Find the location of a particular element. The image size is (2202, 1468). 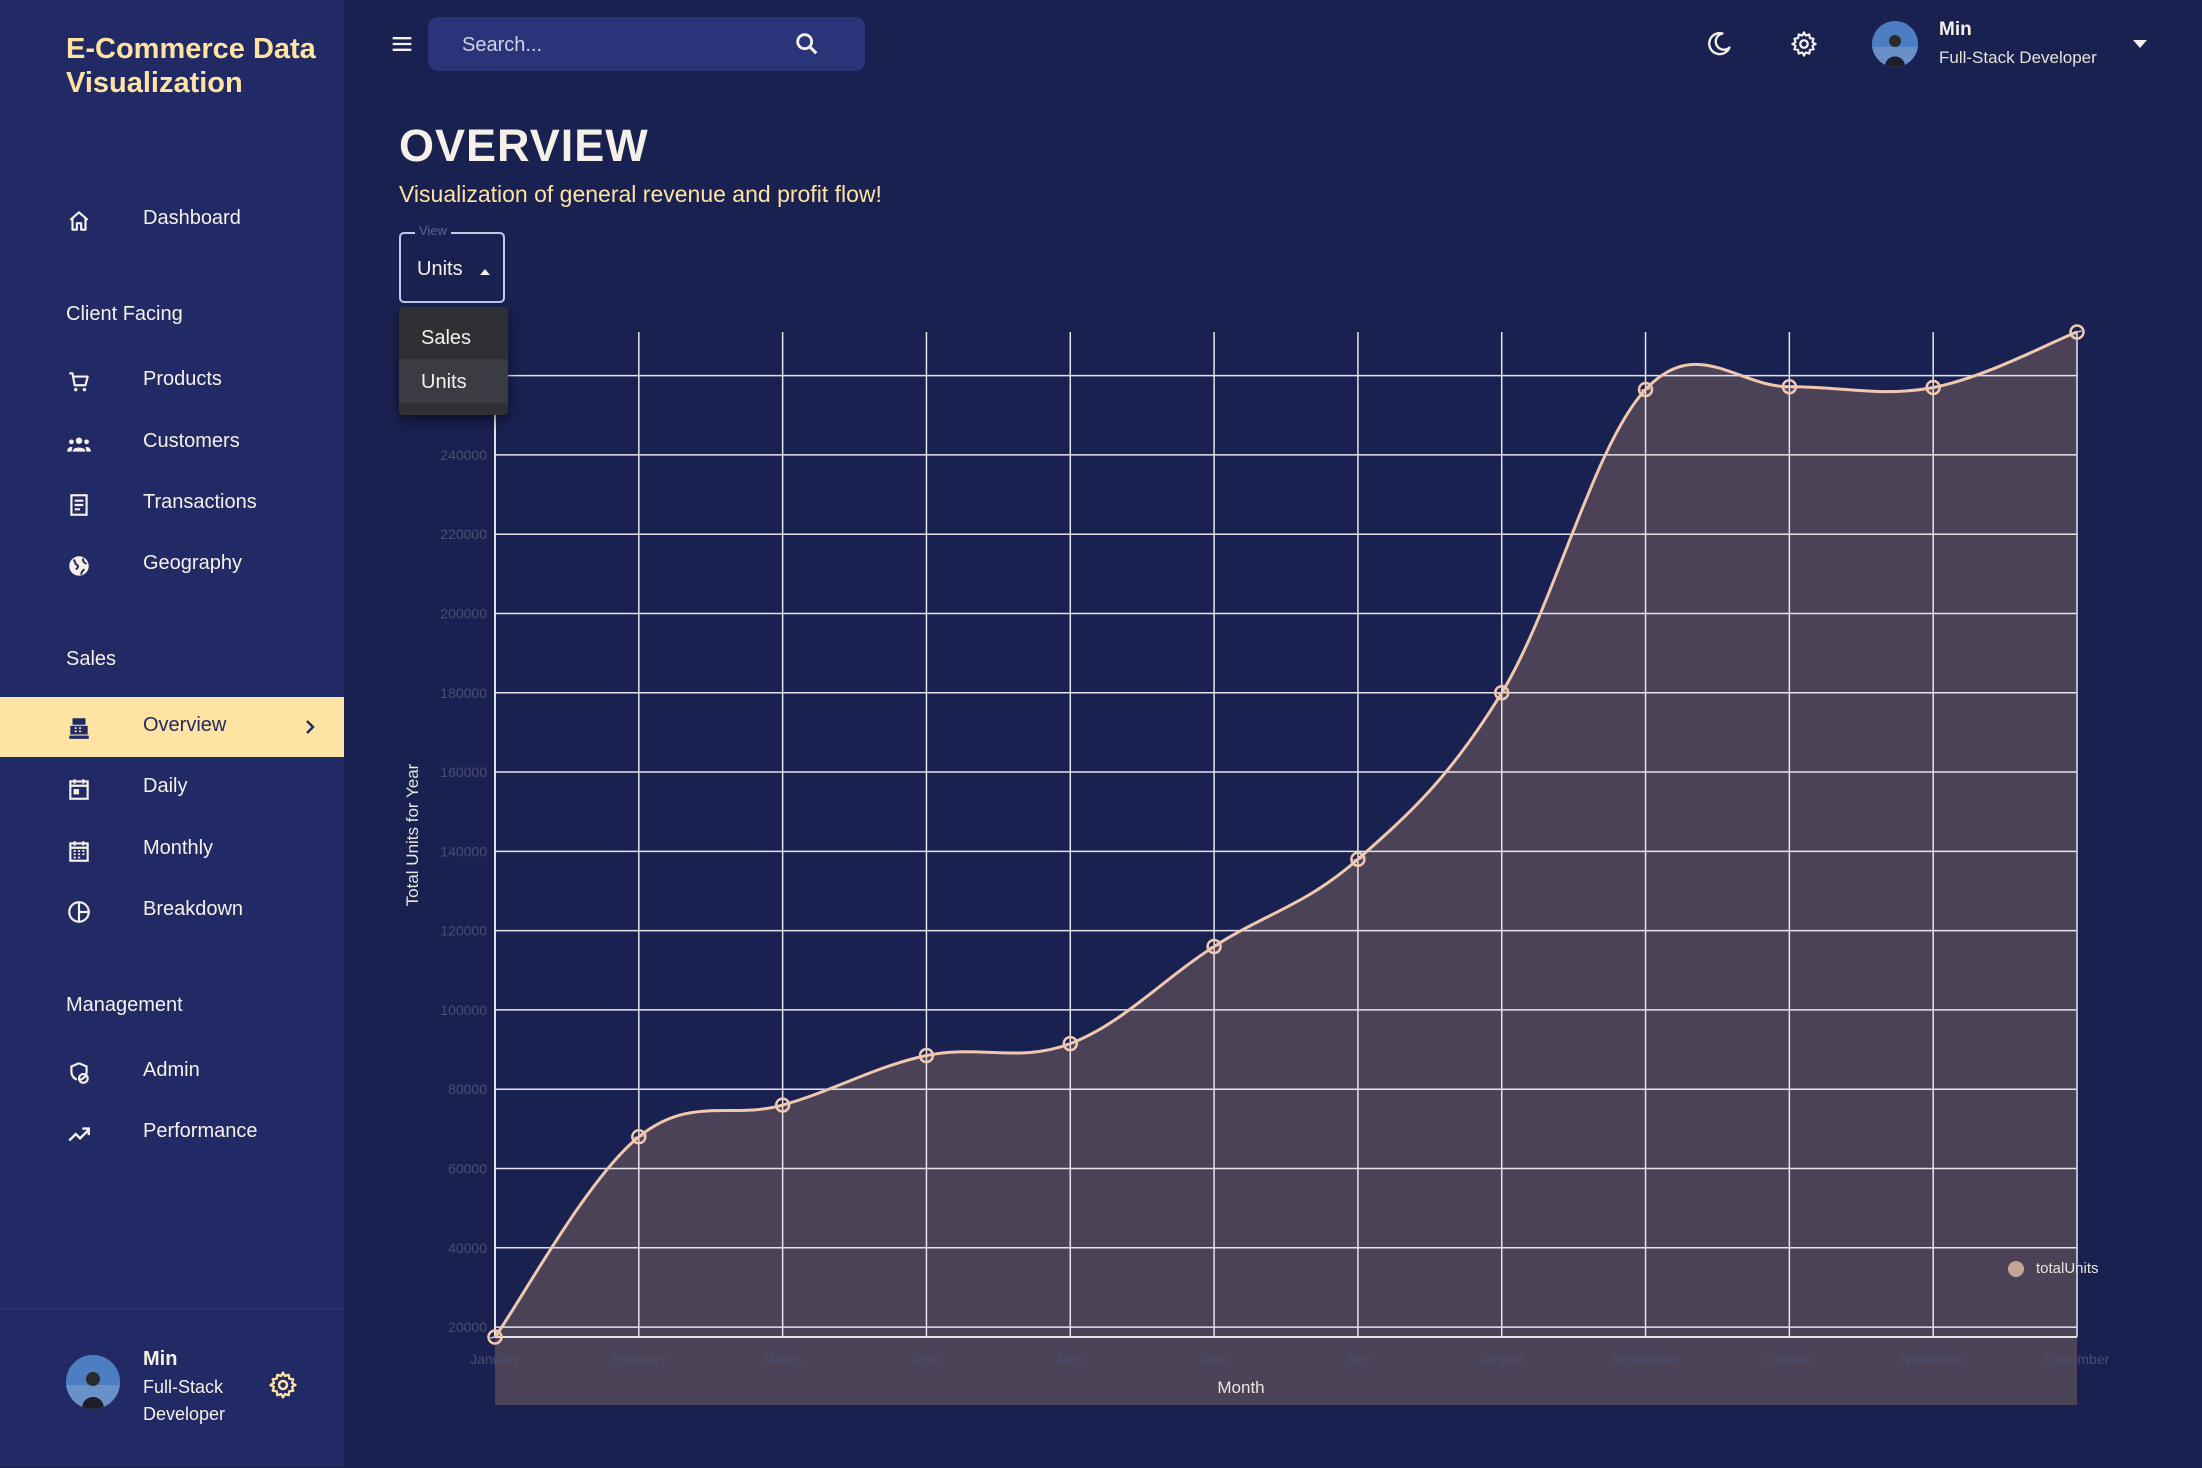

group-icon is located at coordinates (79, 444).